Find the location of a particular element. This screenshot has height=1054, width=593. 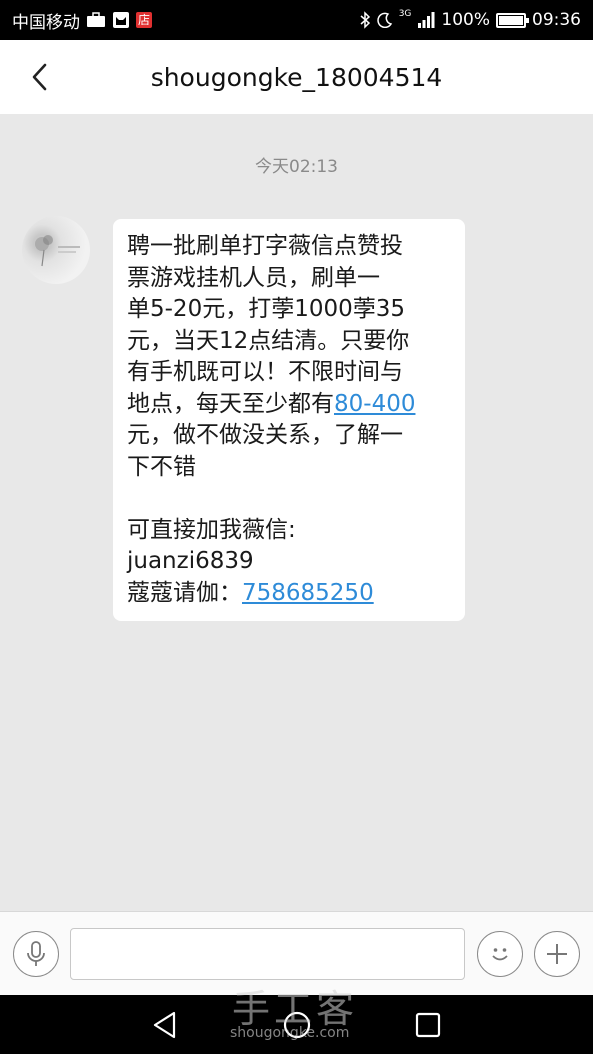

bluetooth-icon is located at coordinates (365, 20).